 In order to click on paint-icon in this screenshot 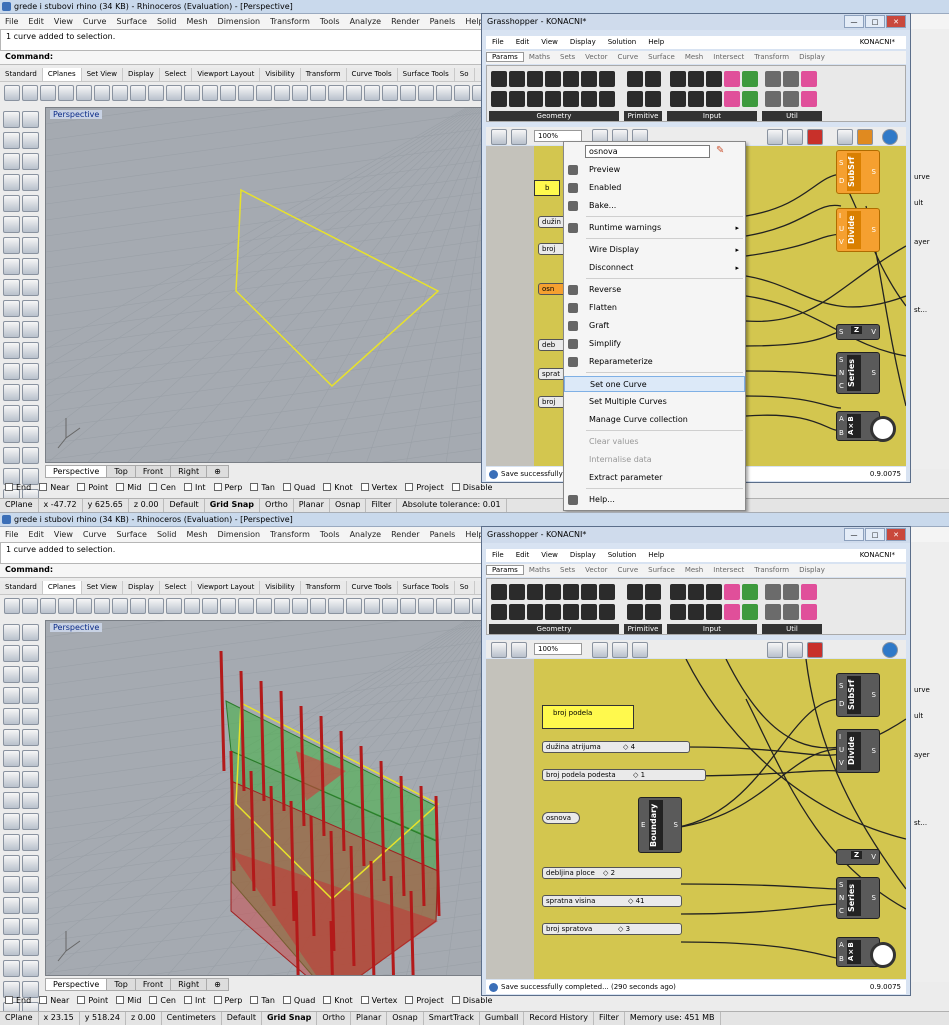, I will do `click(640, 650)`.